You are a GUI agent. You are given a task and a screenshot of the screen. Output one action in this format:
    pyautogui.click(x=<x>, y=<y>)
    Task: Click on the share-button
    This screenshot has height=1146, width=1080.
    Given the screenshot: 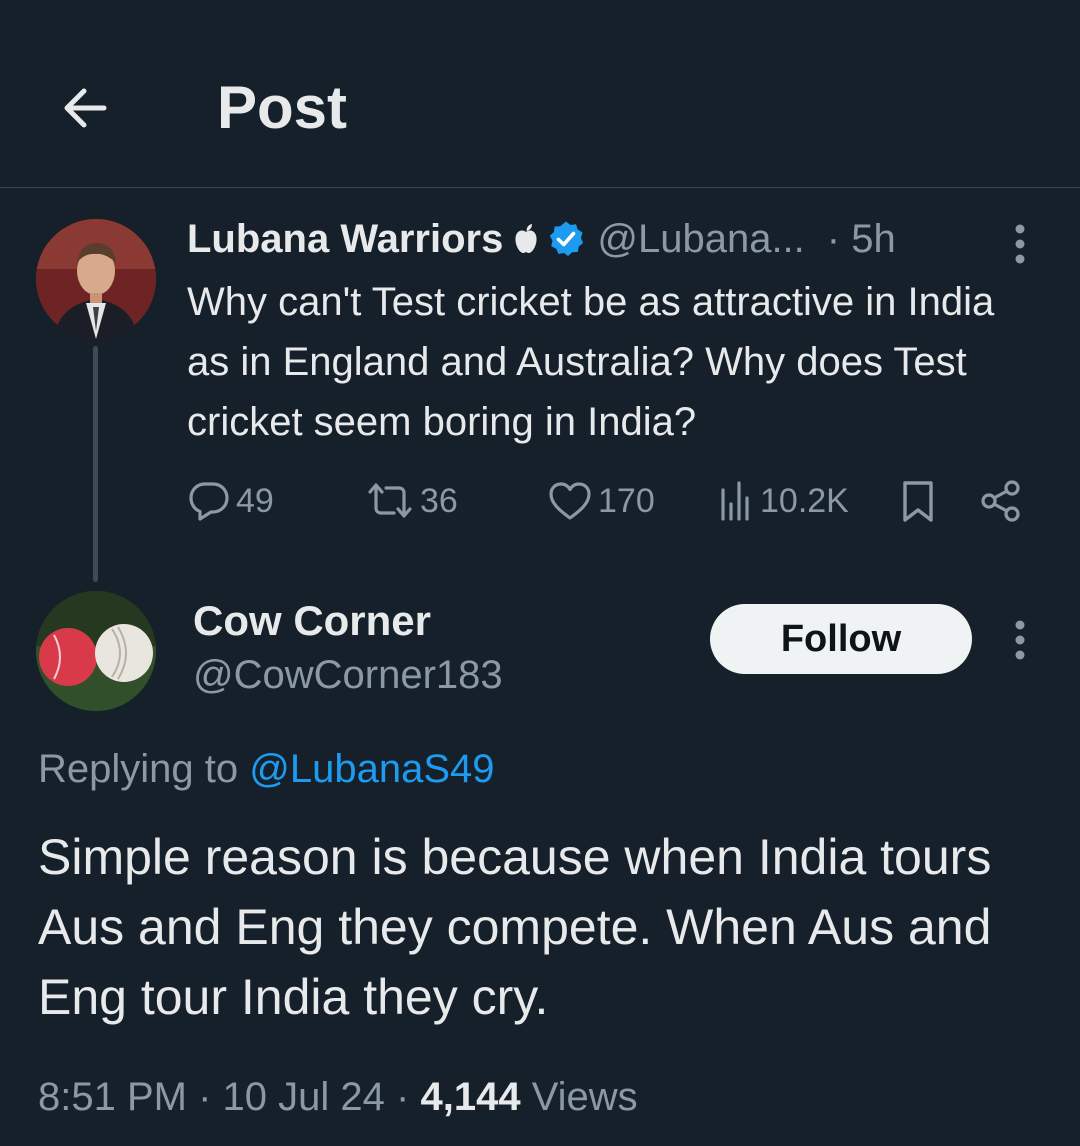 What is the action you would take?
    pyautogui.click(x=1001, y=501)
    